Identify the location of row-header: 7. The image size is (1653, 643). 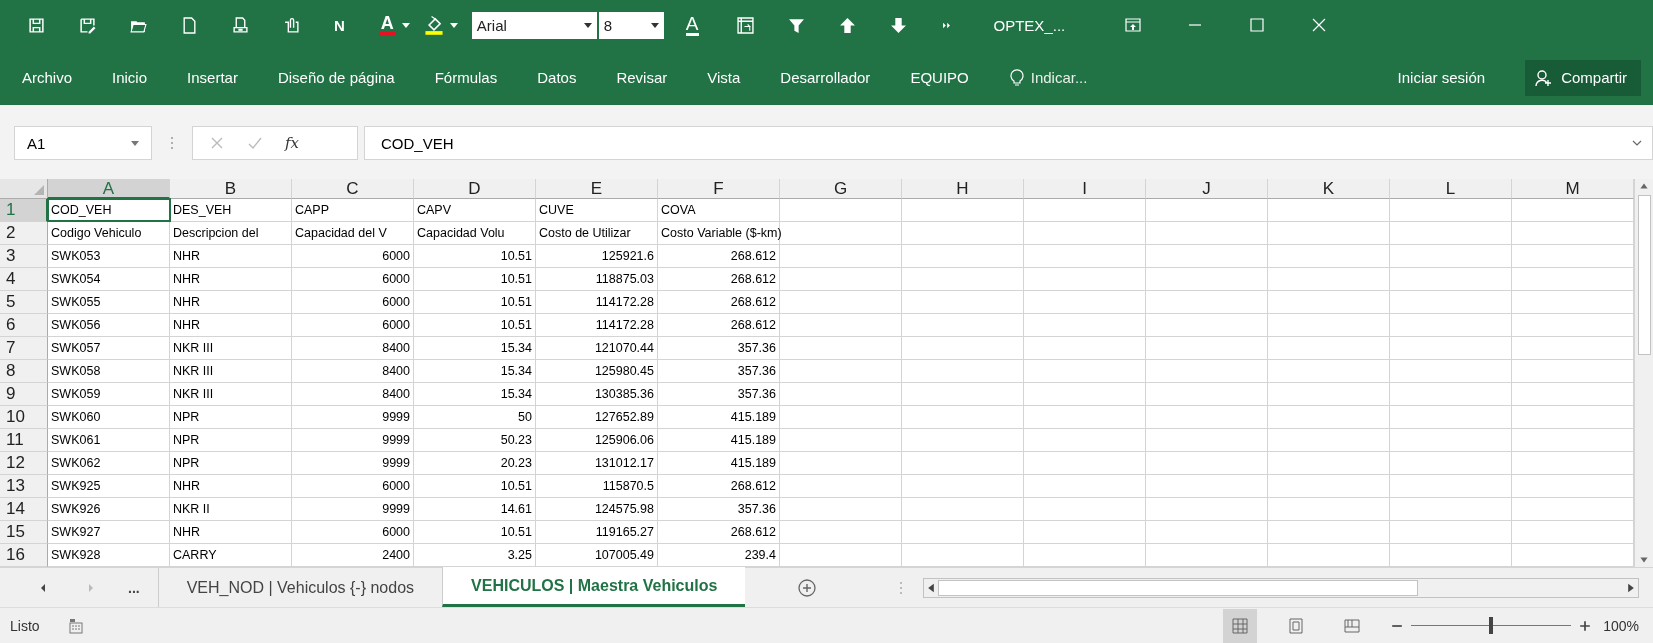
(24, 348).